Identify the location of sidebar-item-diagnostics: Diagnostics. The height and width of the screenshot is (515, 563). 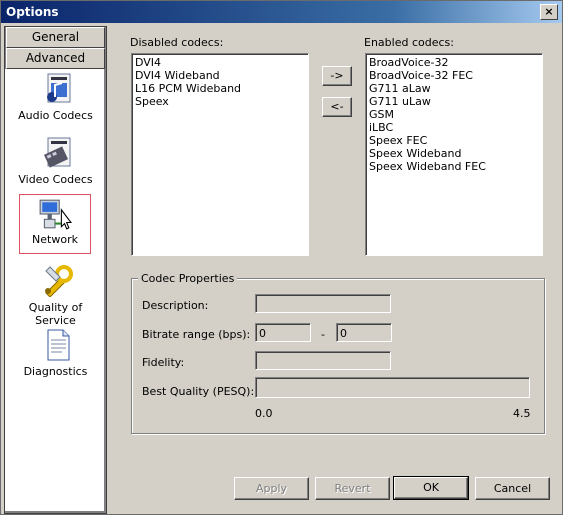
(55, 356).